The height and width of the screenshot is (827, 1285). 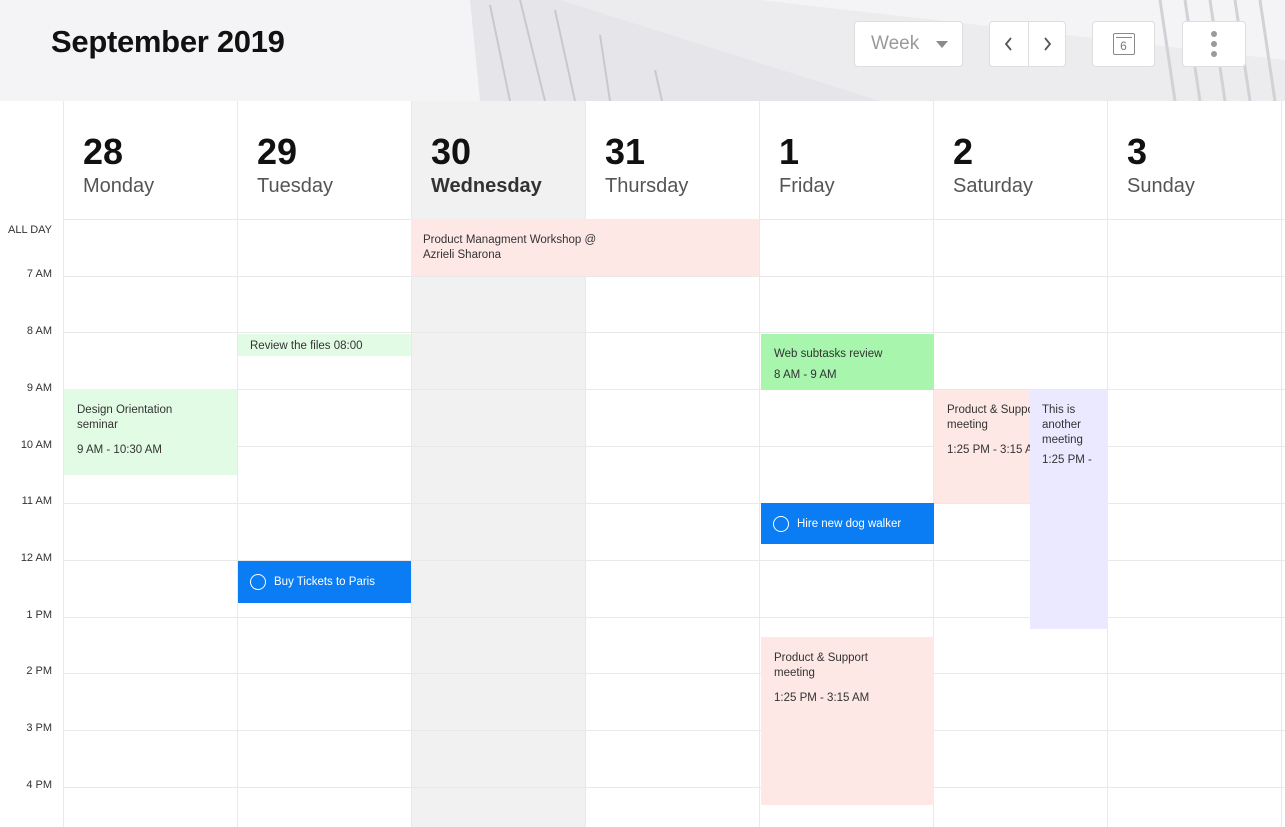 I want to click on day-header-saturday: 2 Saturday, so click(x=1020, y=160).